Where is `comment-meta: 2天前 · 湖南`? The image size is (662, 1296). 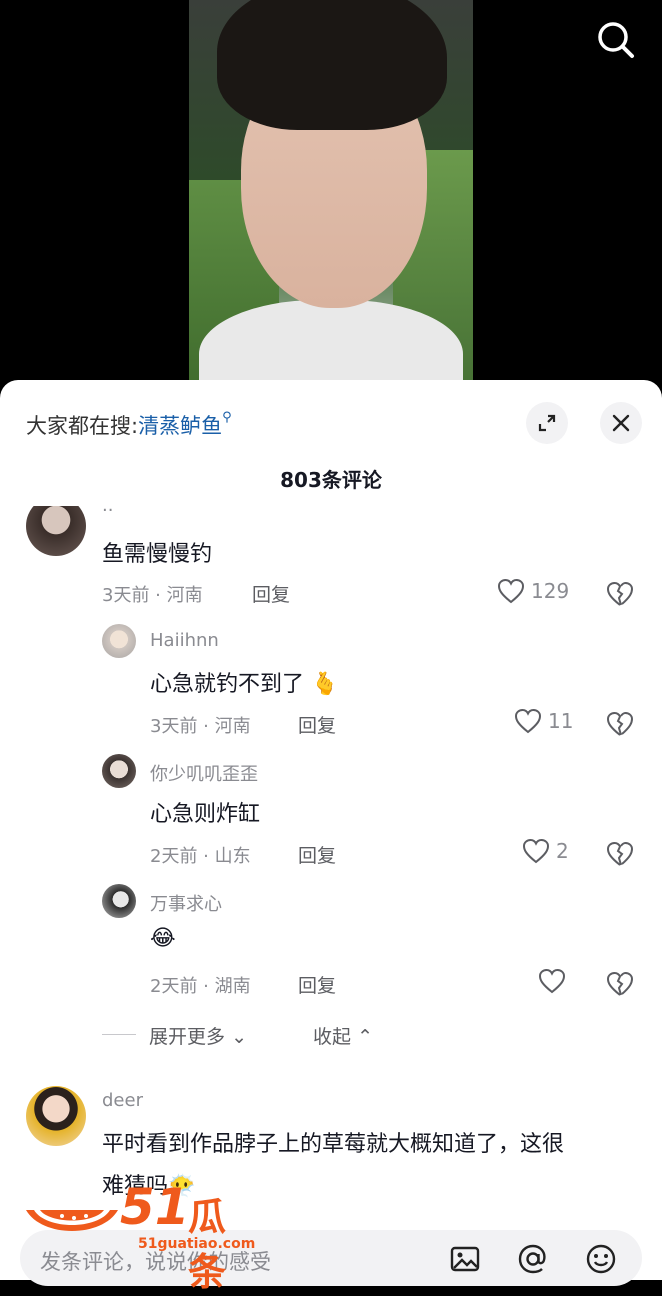
comment-meta: 2天前 · 湖南 is located at coordinates (200, 986).